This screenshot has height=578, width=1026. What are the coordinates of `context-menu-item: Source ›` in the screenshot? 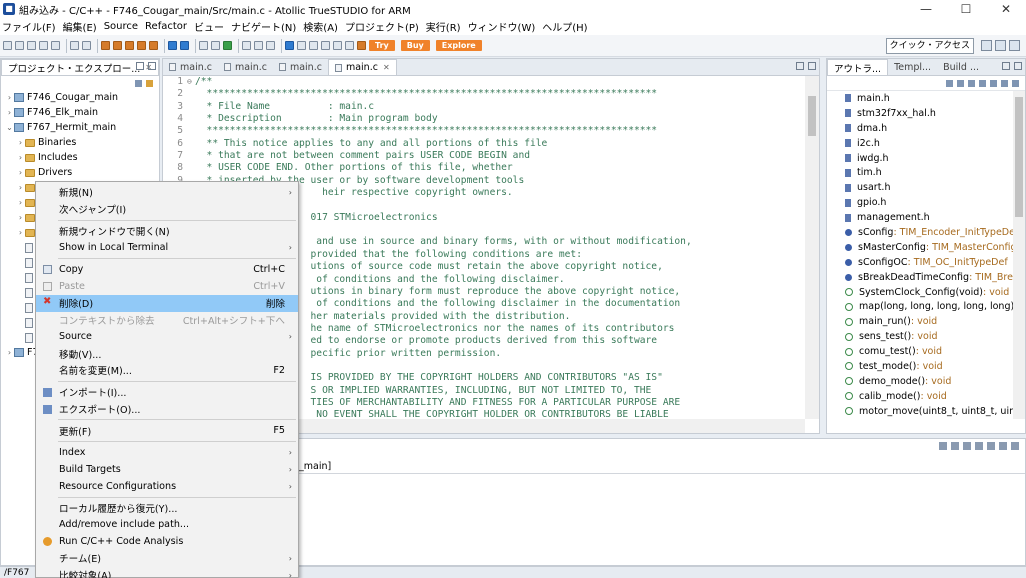 It's located at (167, 336).